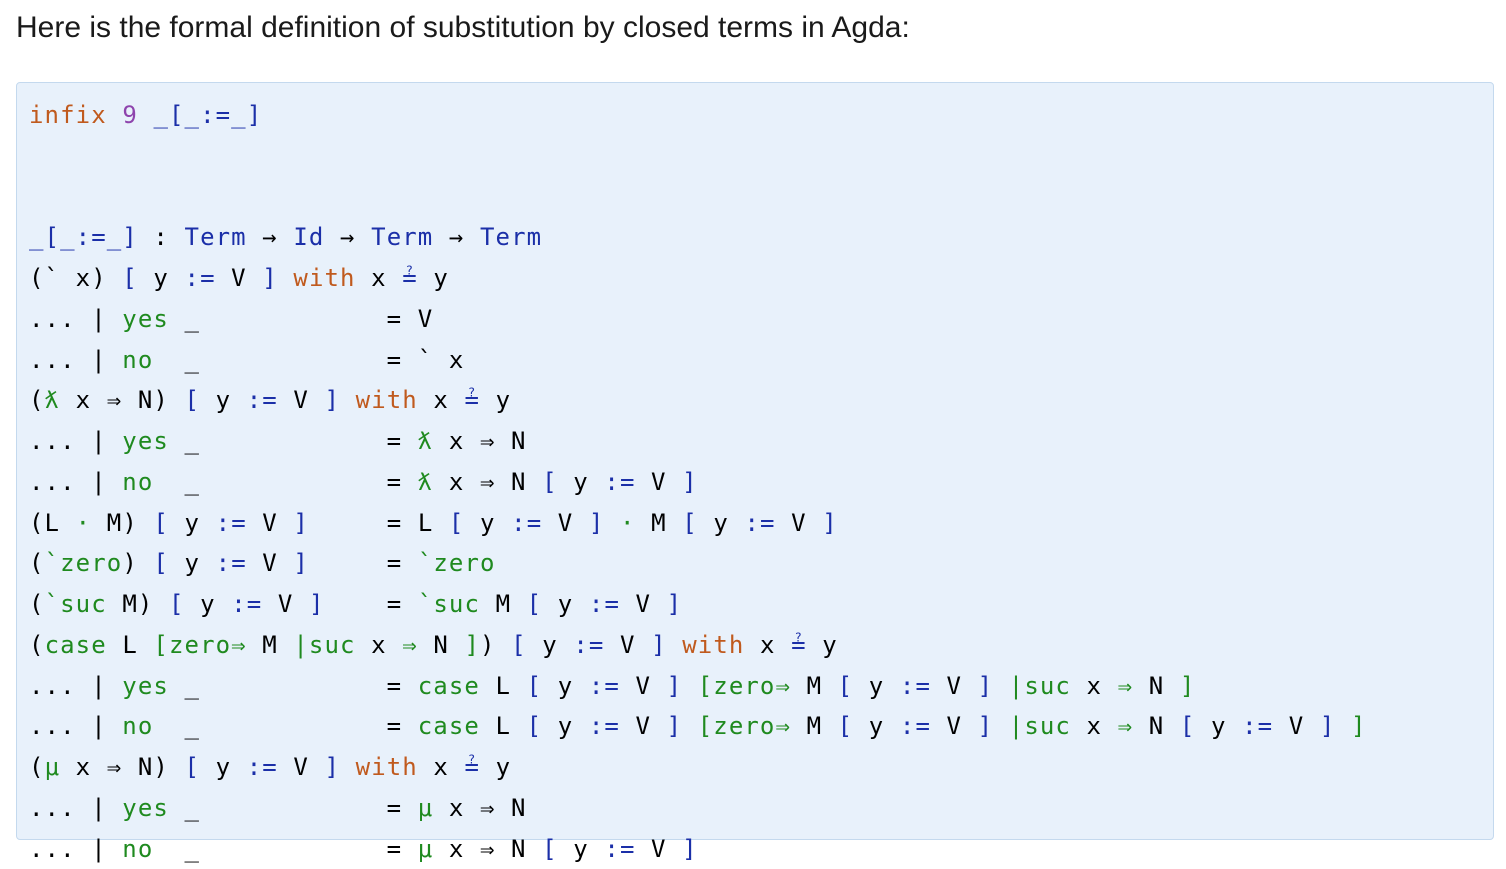  I want to click on code-token: ·, so click(84, 523).